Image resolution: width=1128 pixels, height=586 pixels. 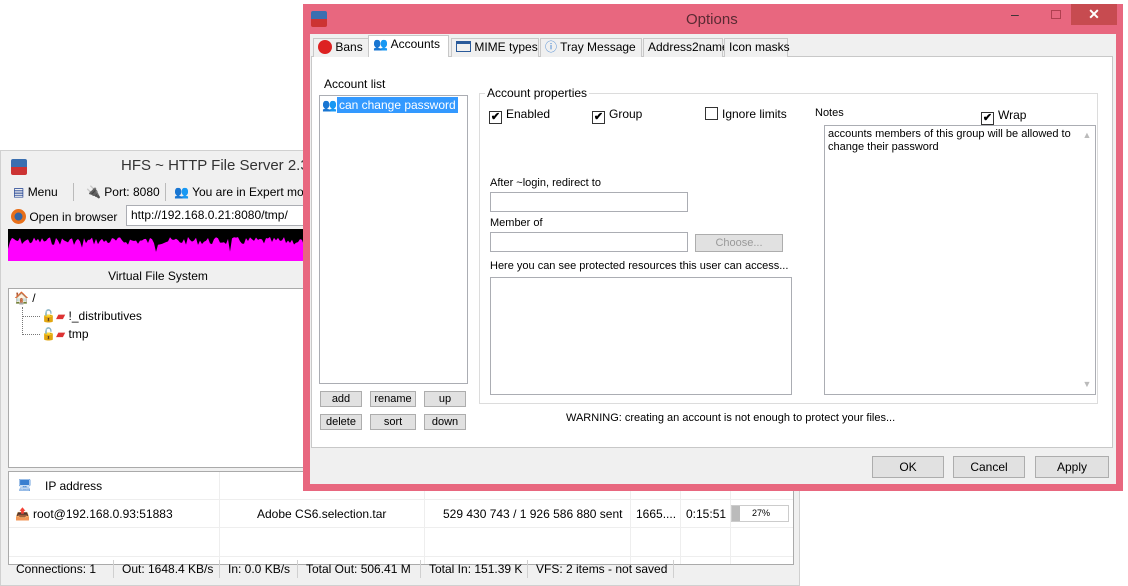 I want to click on tree-item: 🔓▰ tmp, so click(x=65, y=334).